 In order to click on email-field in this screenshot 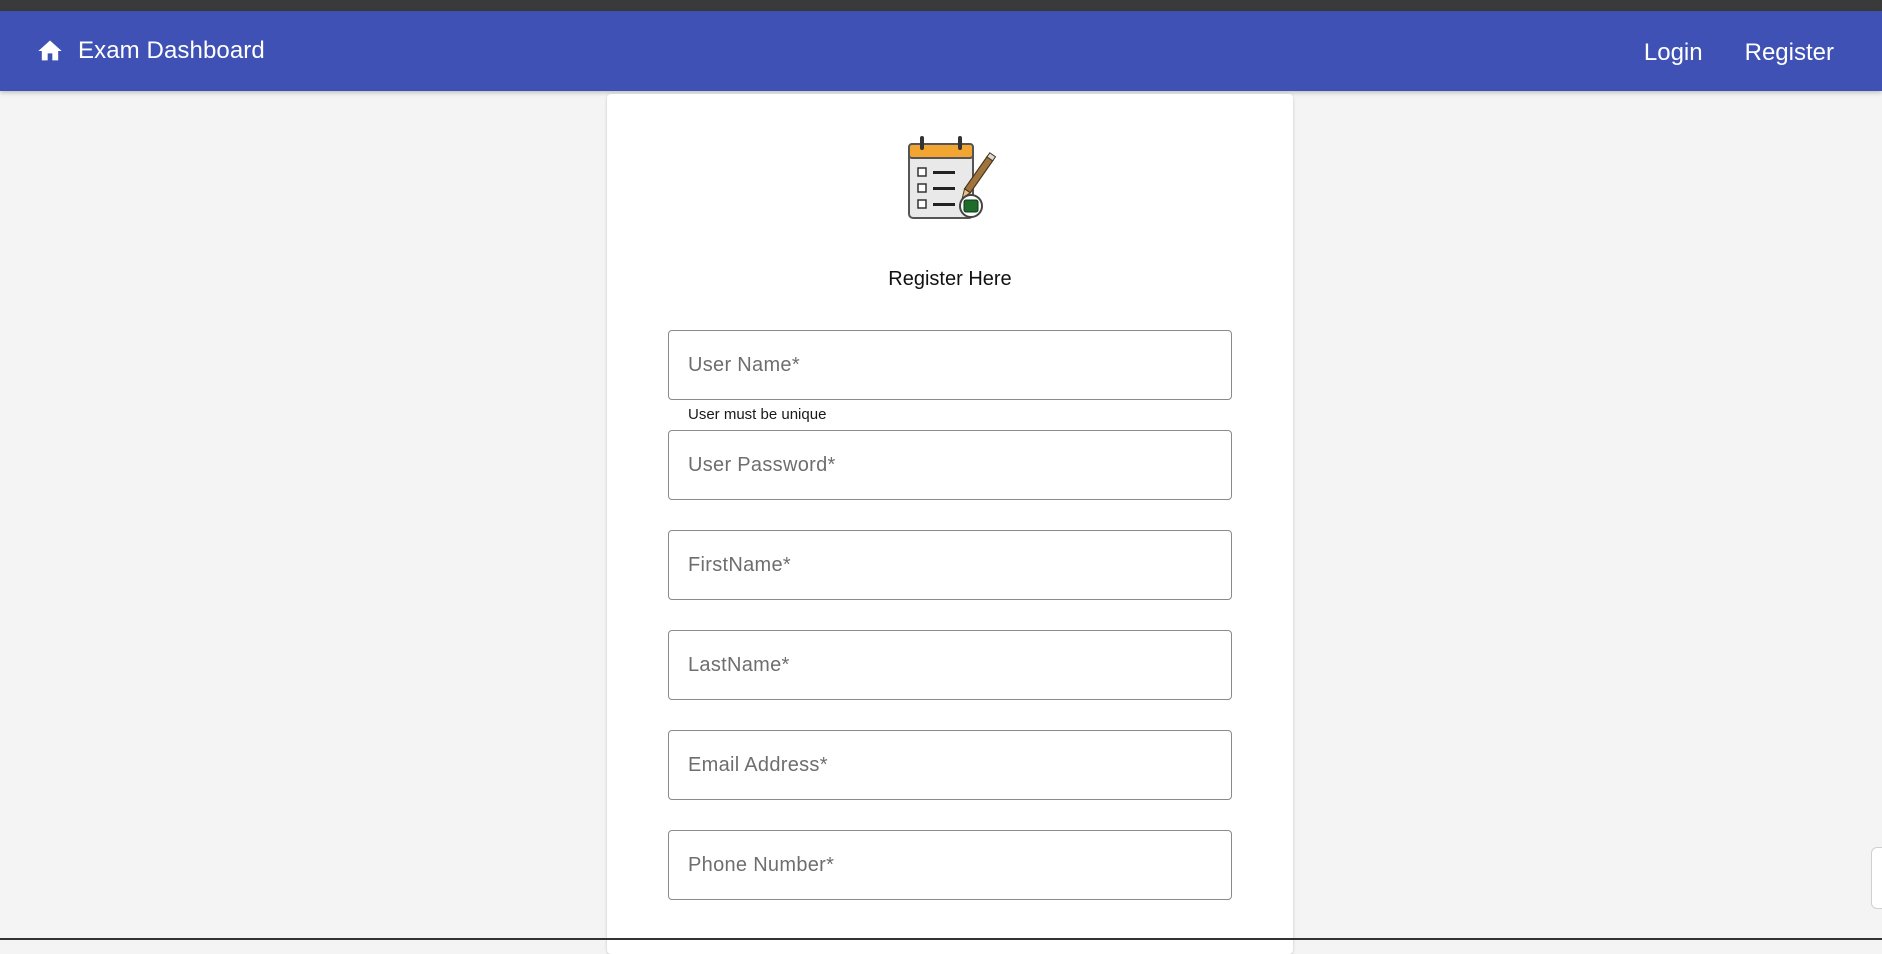, I will do `click(950, 765)`.